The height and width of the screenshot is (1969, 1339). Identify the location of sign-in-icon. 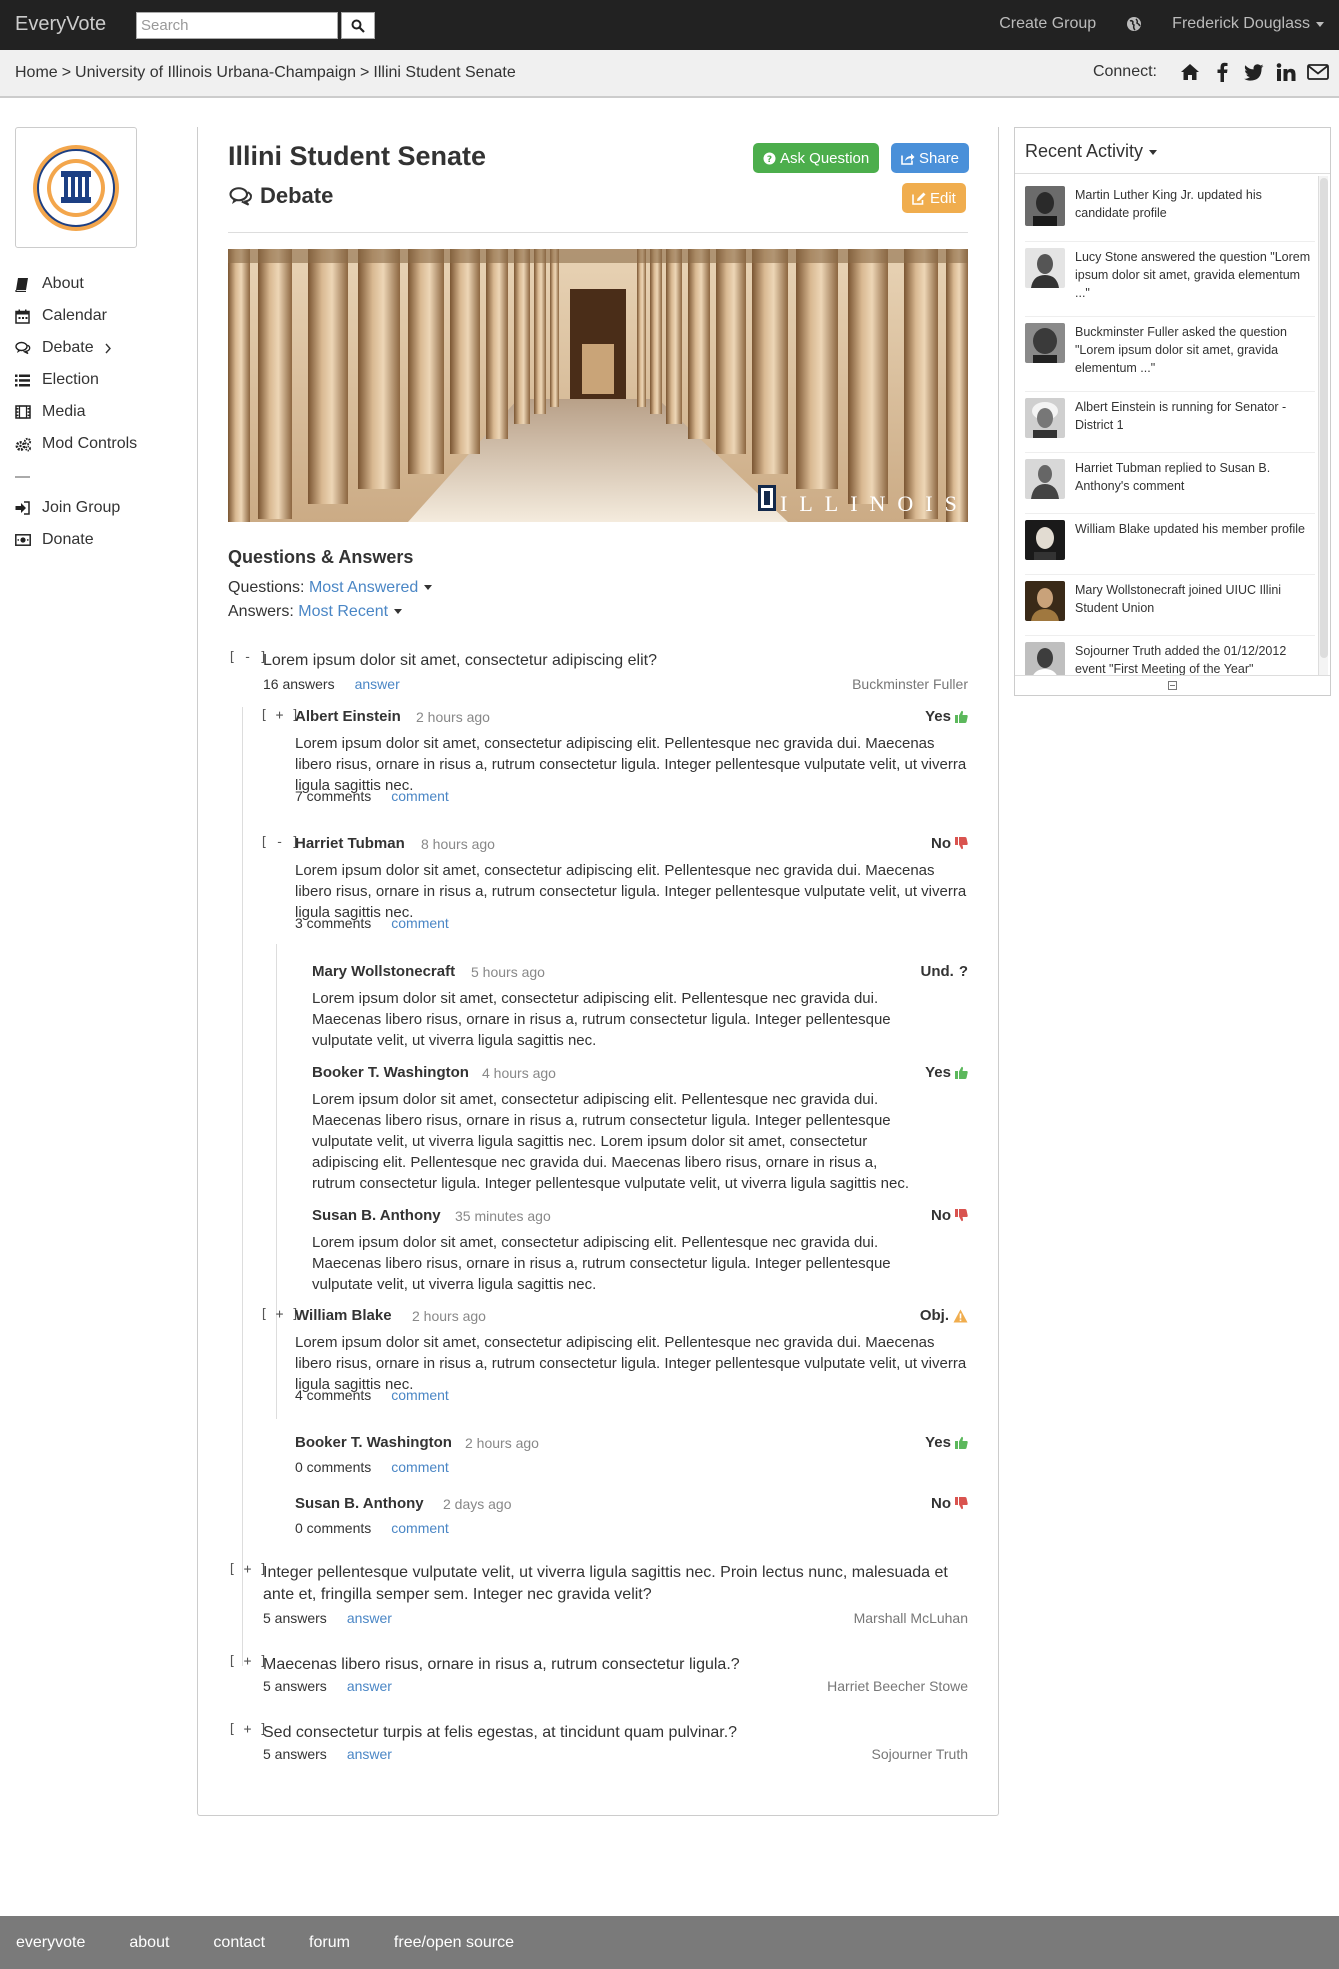
(25, 508).